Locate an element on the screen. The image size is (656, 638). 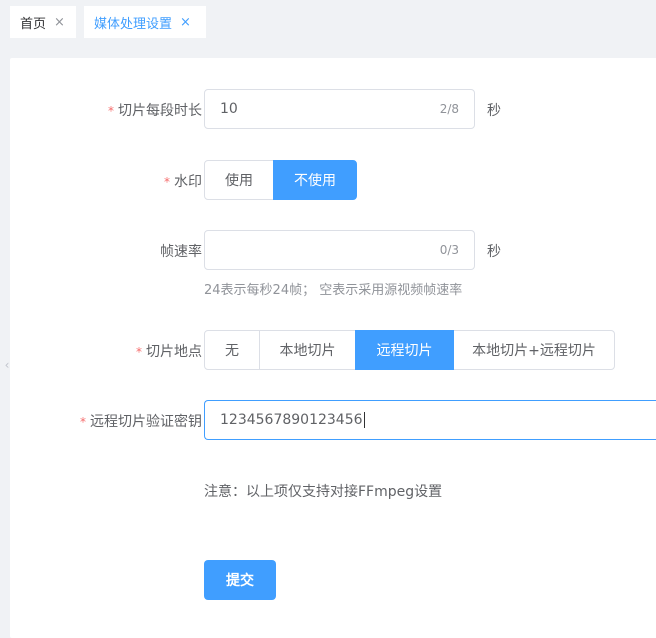
frame-rate-label: 帧速率 is located at coordinates (181, 252).